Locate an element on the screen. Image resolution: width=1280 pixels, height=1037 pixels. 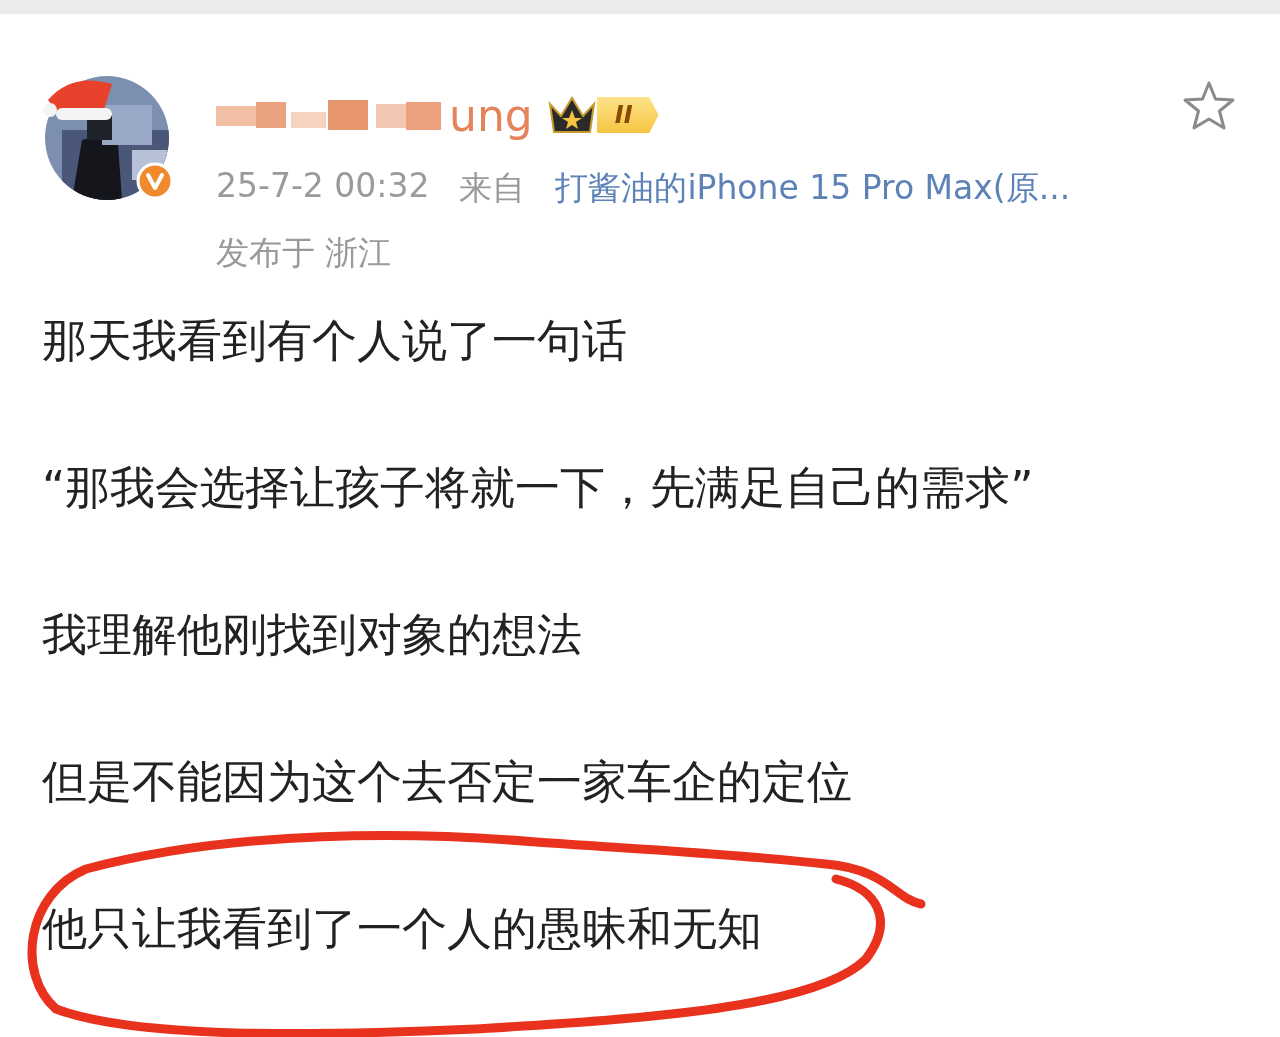
favorite-star-icon is located at coordinates (1209, 106).